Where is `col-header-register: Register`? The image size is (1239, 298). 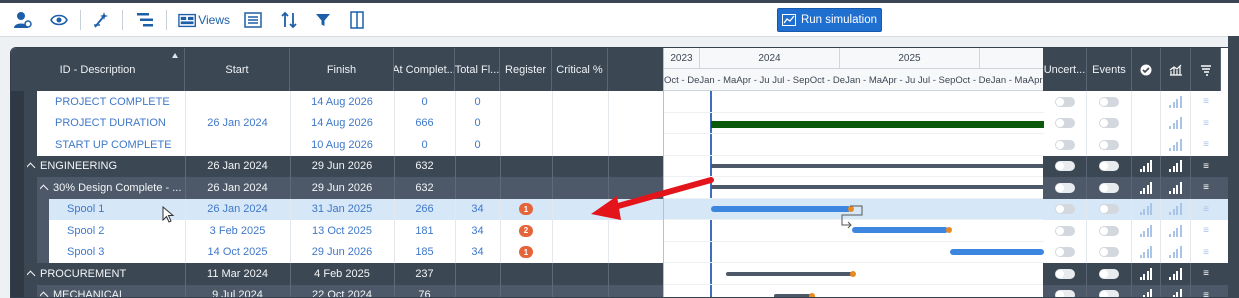
col-header-register: Register is located at coordinates (526, 69).